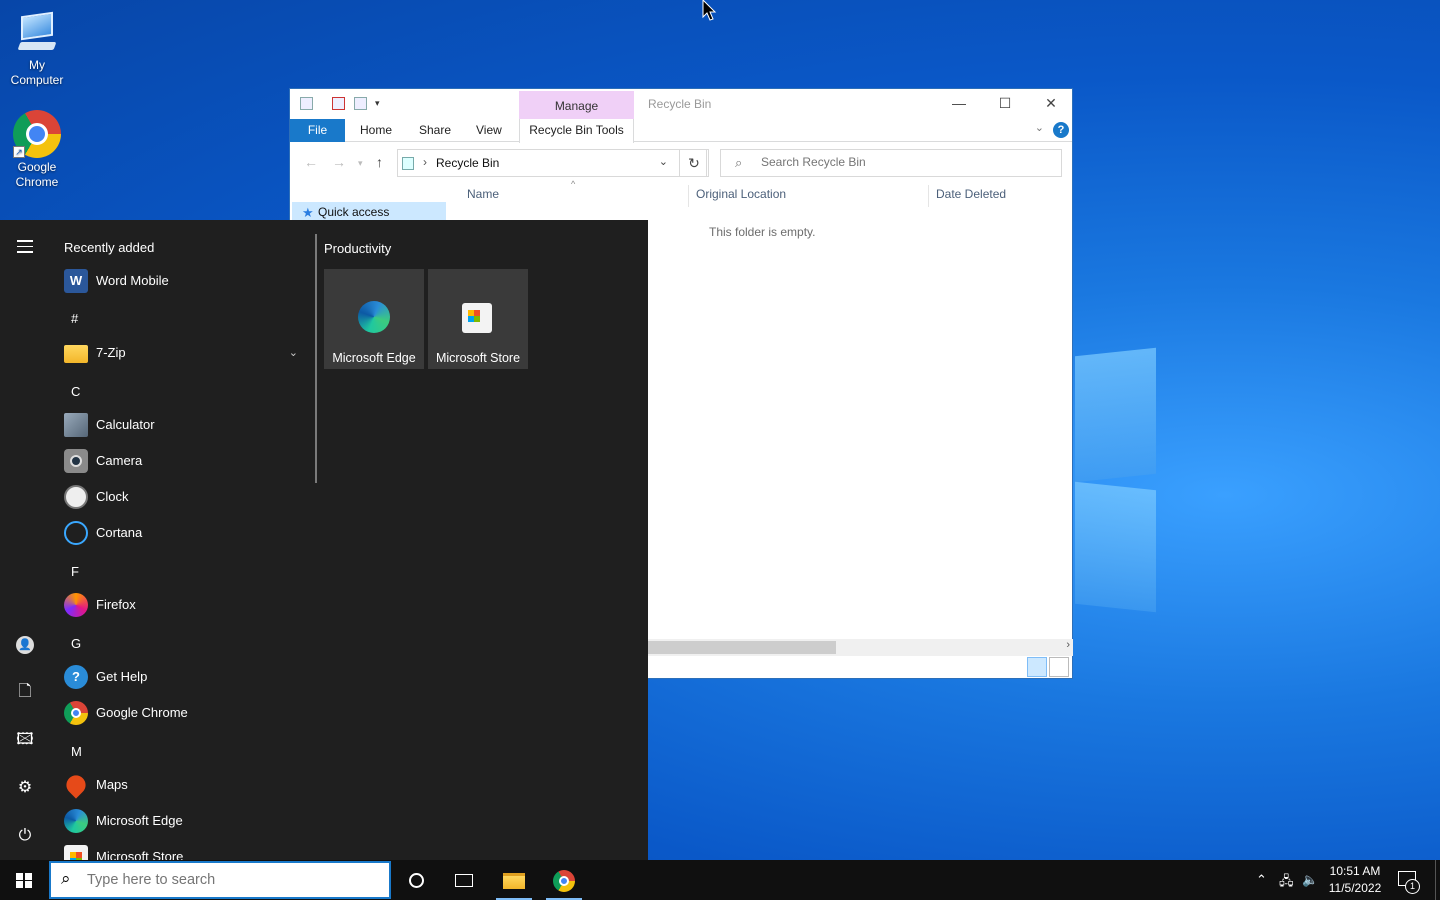  I want to click on clock-time: 10:51 AM, so click(1355, 871).